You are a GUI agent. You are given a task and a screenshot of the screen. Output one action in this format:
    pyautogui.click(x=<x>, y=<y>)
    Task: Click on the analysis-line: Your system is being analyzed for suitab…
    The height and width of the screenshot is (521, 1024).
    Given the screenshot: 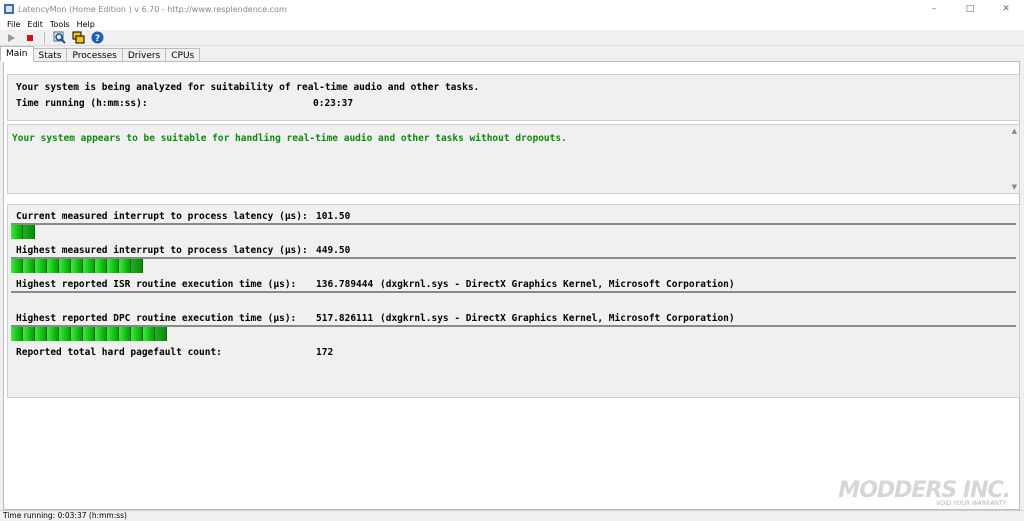 What is the action you would take?
    pyautogui.click(x=248, y=87)
    